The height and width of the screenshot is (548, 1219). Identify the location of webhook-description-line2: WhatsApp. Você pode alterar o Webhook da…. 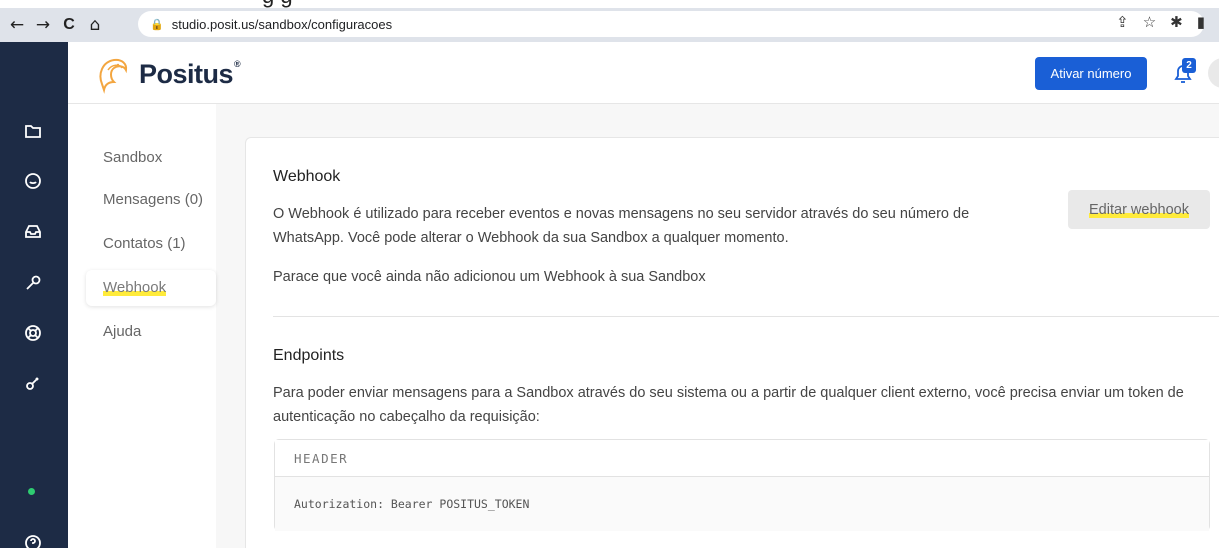
(531, 238).